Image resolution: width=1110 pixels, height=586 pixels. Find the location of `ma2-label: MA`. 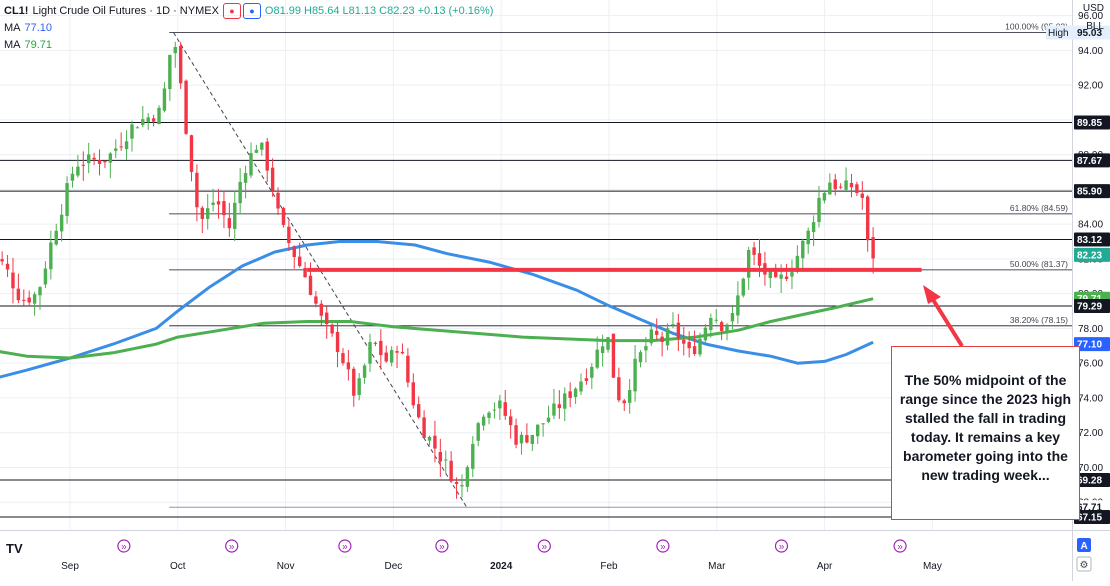

ma2-label: MA is located at coordinates (12, 44).